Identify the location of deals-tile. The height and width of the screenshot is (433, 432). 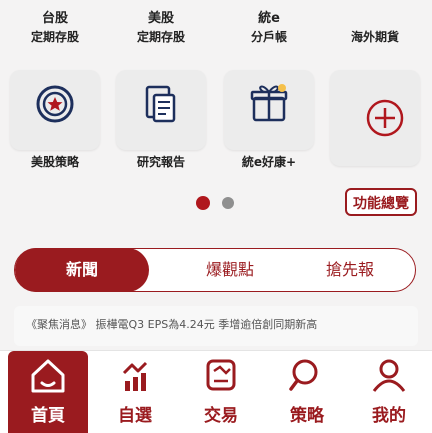
(269, 110).